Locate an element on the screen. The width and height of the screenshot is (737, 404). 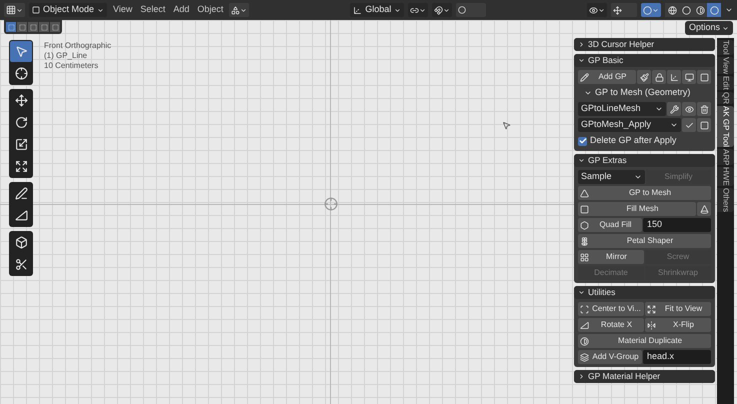
panel-header: GP Material Helper is located at coordinates (644, 376).